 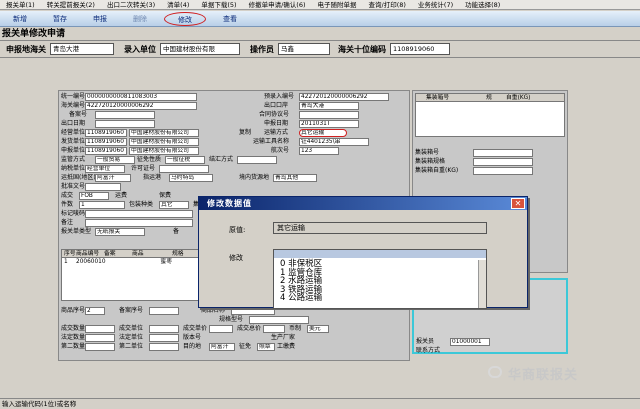 What do you see at coordinates (337, 4) in the screenshot?
I see `menu-electronic-docs: 电子随附单据` at bounding box center [337, 4].